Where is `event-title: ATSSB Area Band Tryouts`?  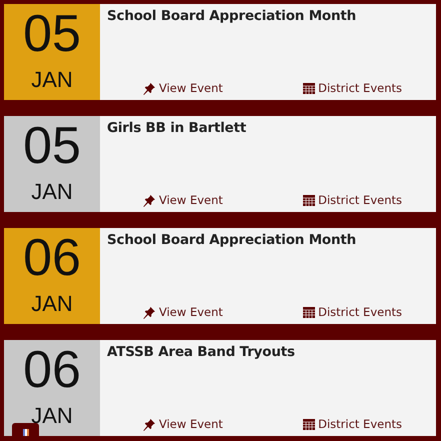 event-title: ATSSB Area Band Tryouts is located at coordinates (201, 352).